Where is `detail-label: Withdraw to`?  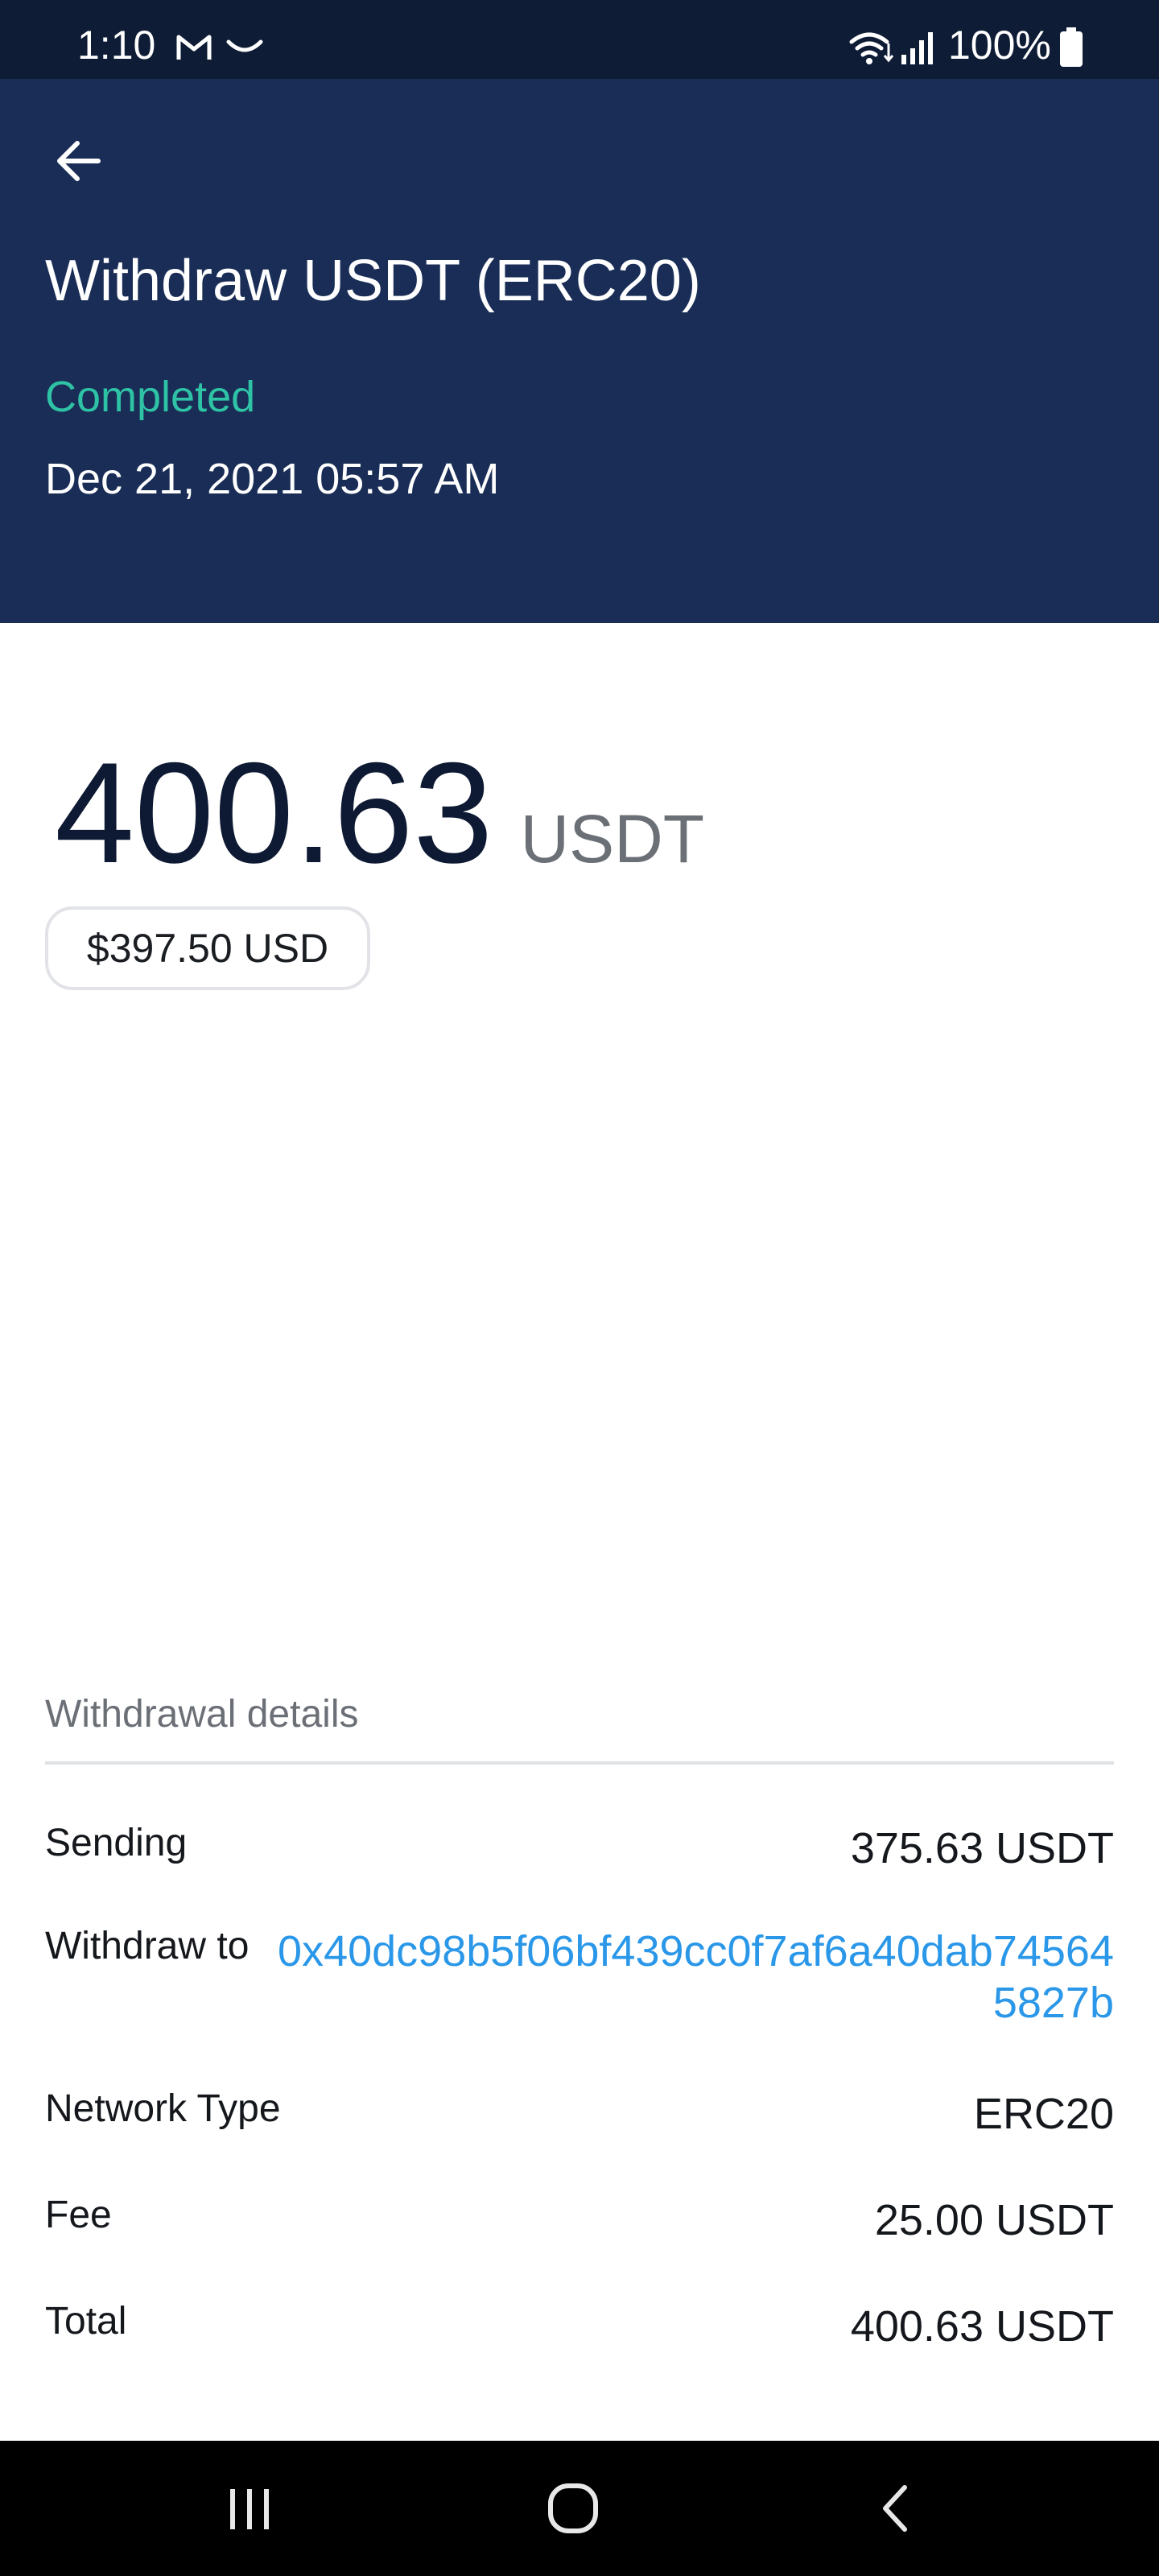 detail-label: Withdraw to is located at coordinates (147, 1946).